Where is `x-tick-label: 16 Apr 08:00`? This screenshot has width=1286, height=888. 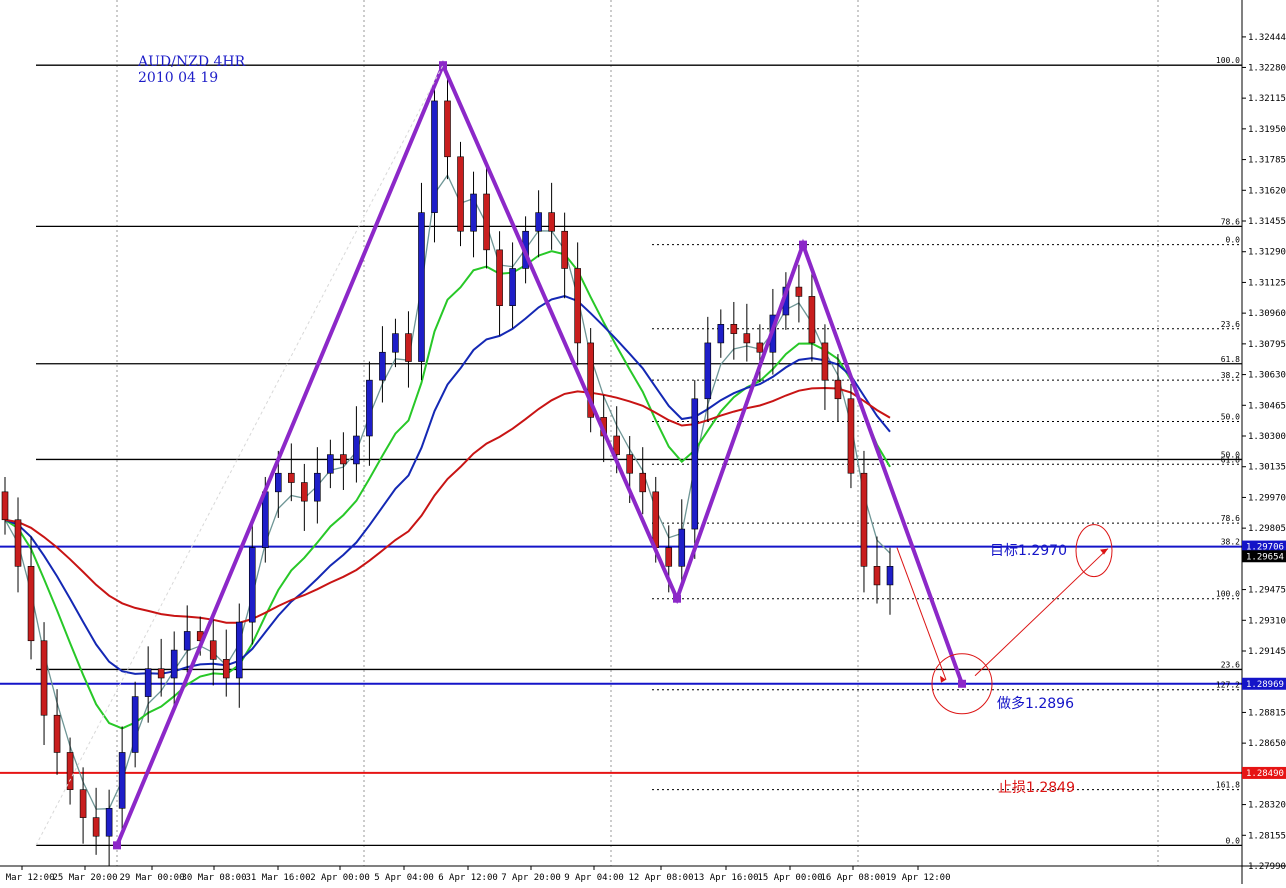
x-tick-label: 16 Apr 08:00 is located at coordinates (852, 878).